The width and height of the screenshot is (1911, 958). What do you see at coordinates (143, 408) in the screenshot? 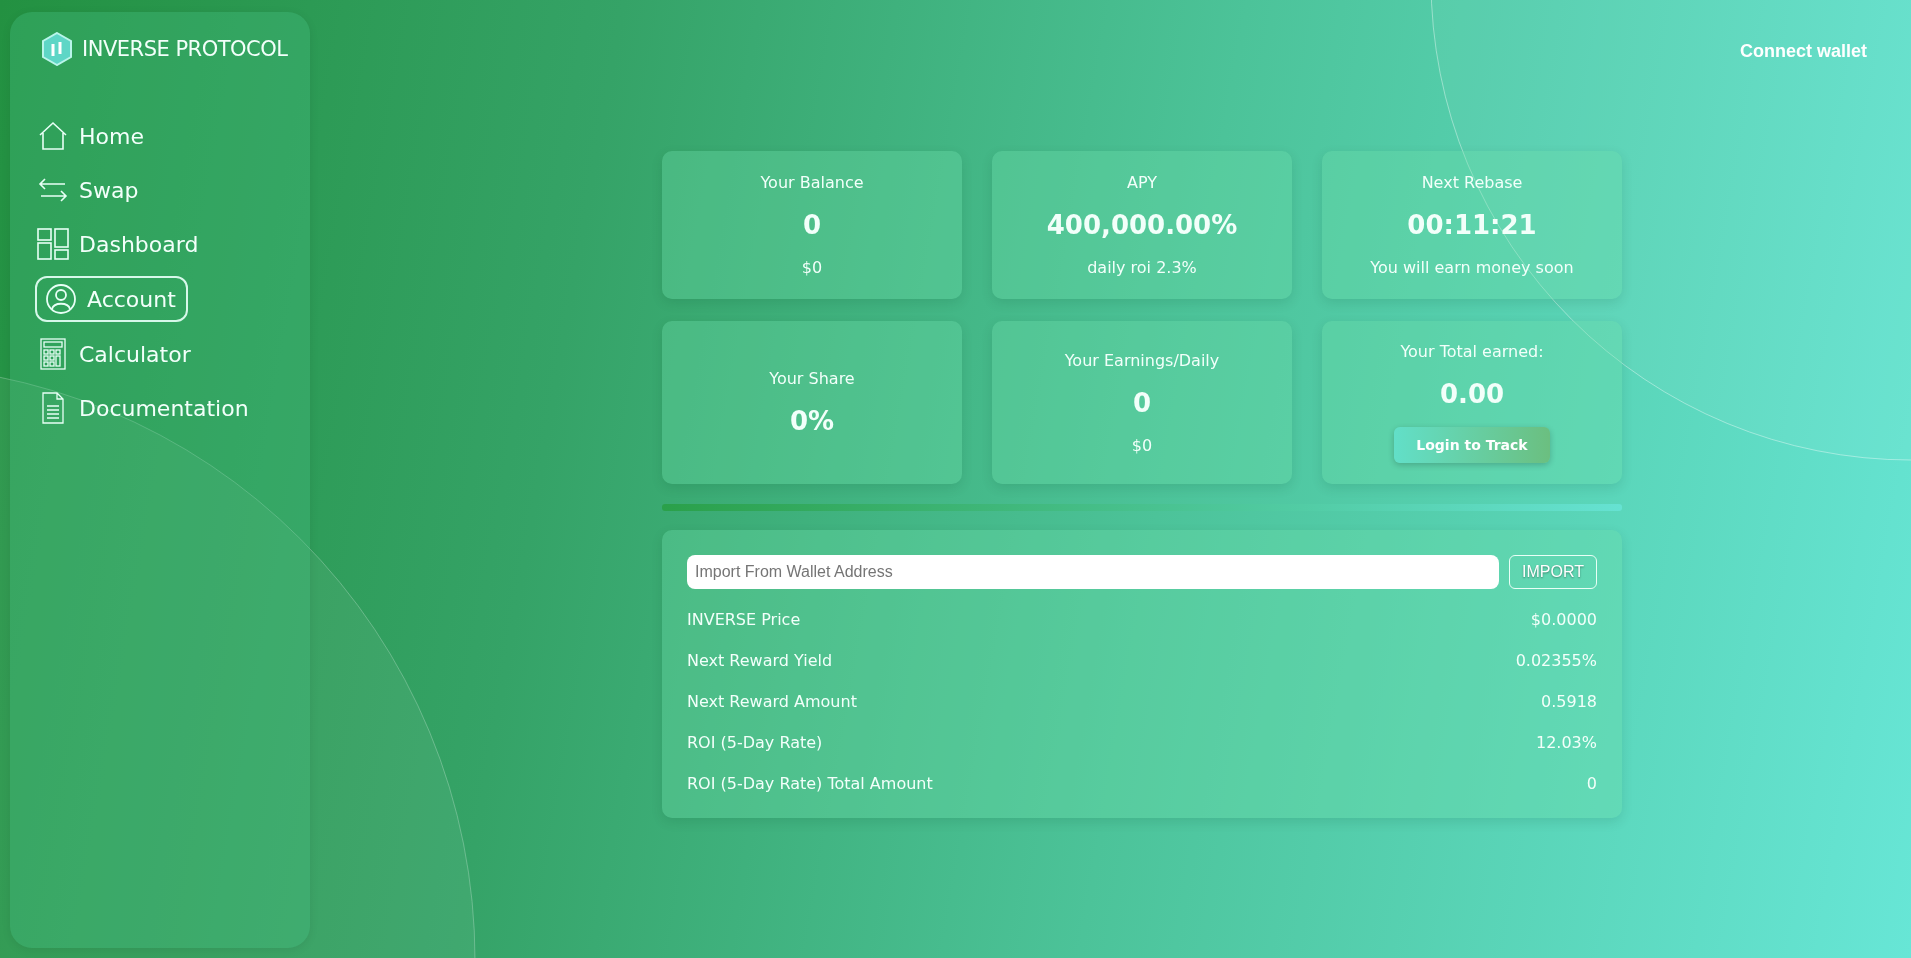
I see `nav-item: Documentation` at bounding box center [143, 408].